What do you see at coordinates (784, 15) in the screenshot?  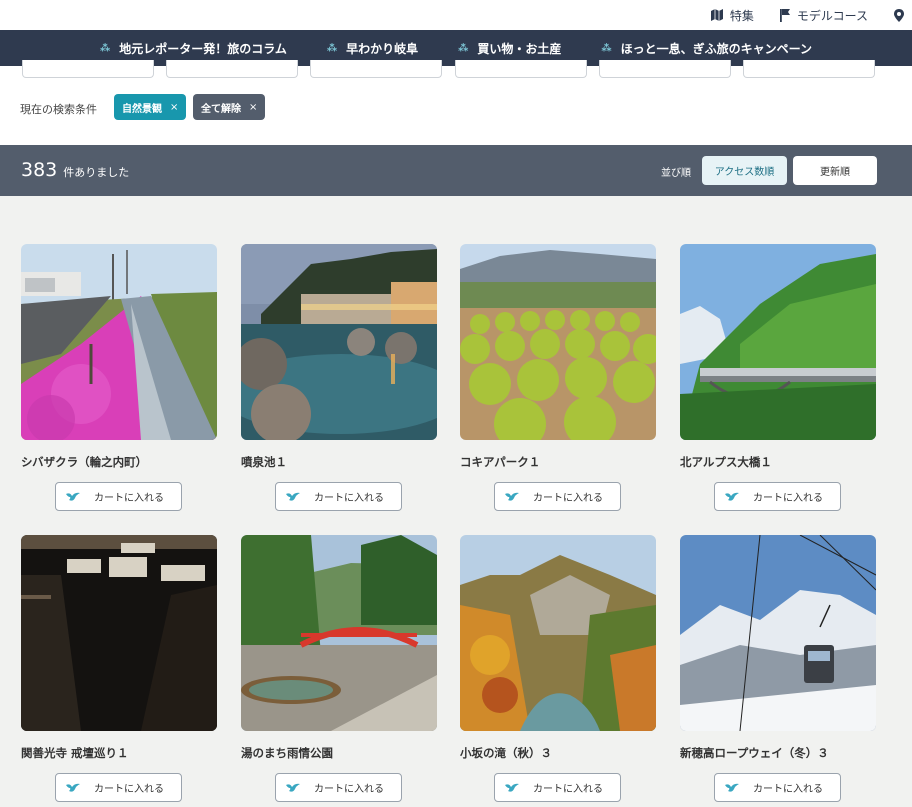 I see `flag-icon` at bounding box center [784, 15].